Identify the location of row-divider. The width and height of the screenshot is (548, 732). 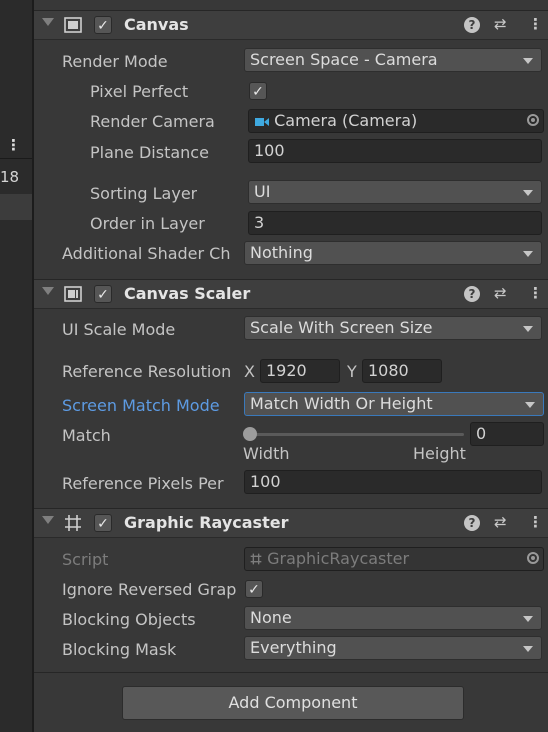
(16, 158).